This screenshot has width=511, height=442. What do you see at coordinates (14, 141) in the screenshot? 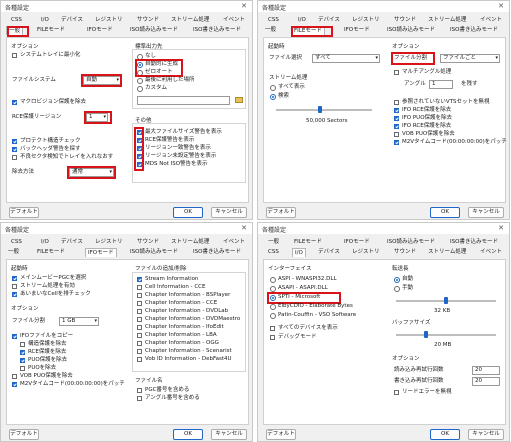
I see `protect-struct-checkbox` at bounding box center [14, 141].